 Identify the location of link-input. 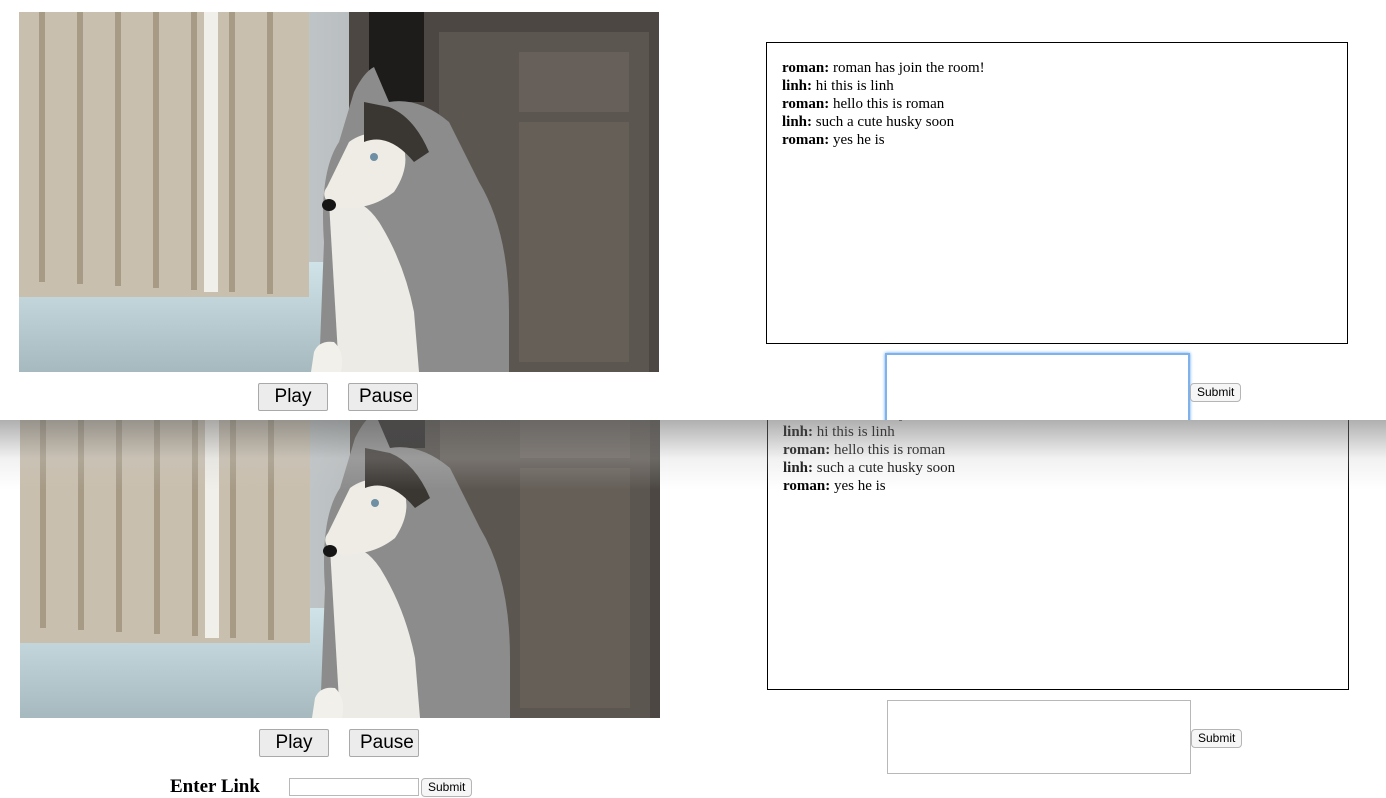
(354, 787).